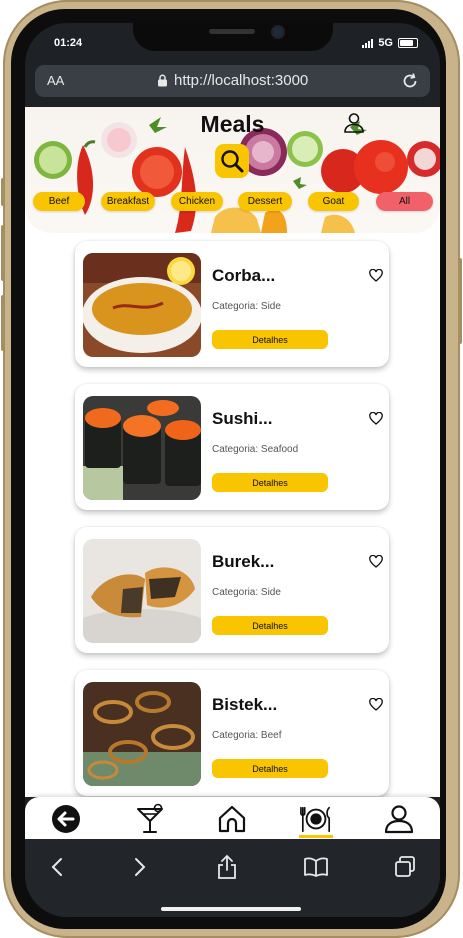  What do you see at coordinates (3, 323) in the screenshot?
I see `volume-down-button` at bounding box center [3, 323].